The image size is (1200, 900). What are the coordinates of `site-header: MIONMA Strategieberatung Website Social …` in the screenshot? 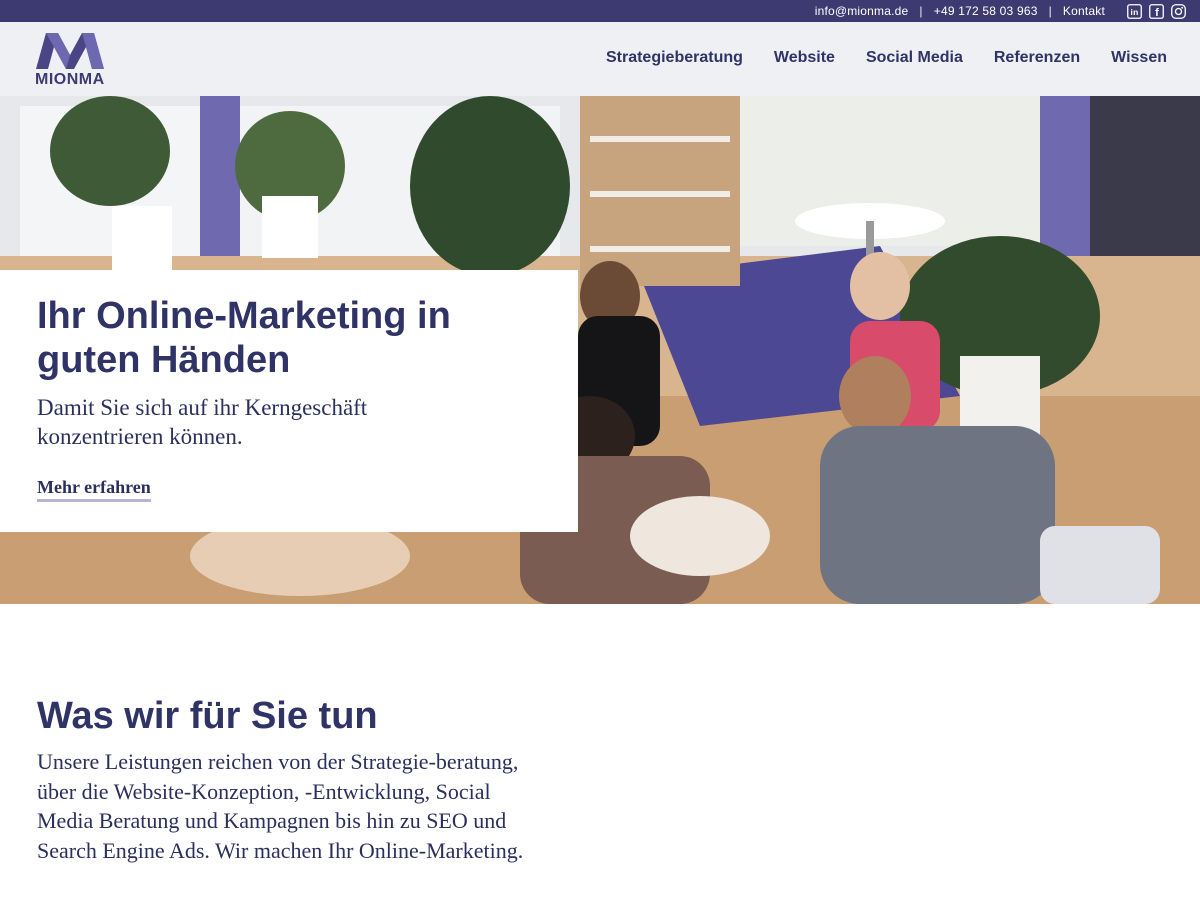 It's located at (600, 59).